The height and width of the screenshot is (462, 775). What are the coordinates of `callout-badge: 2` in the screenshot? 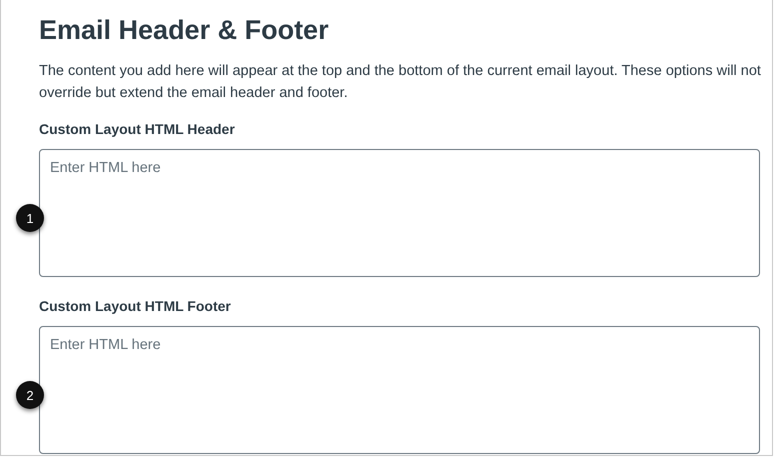 It's located at (30, 395).